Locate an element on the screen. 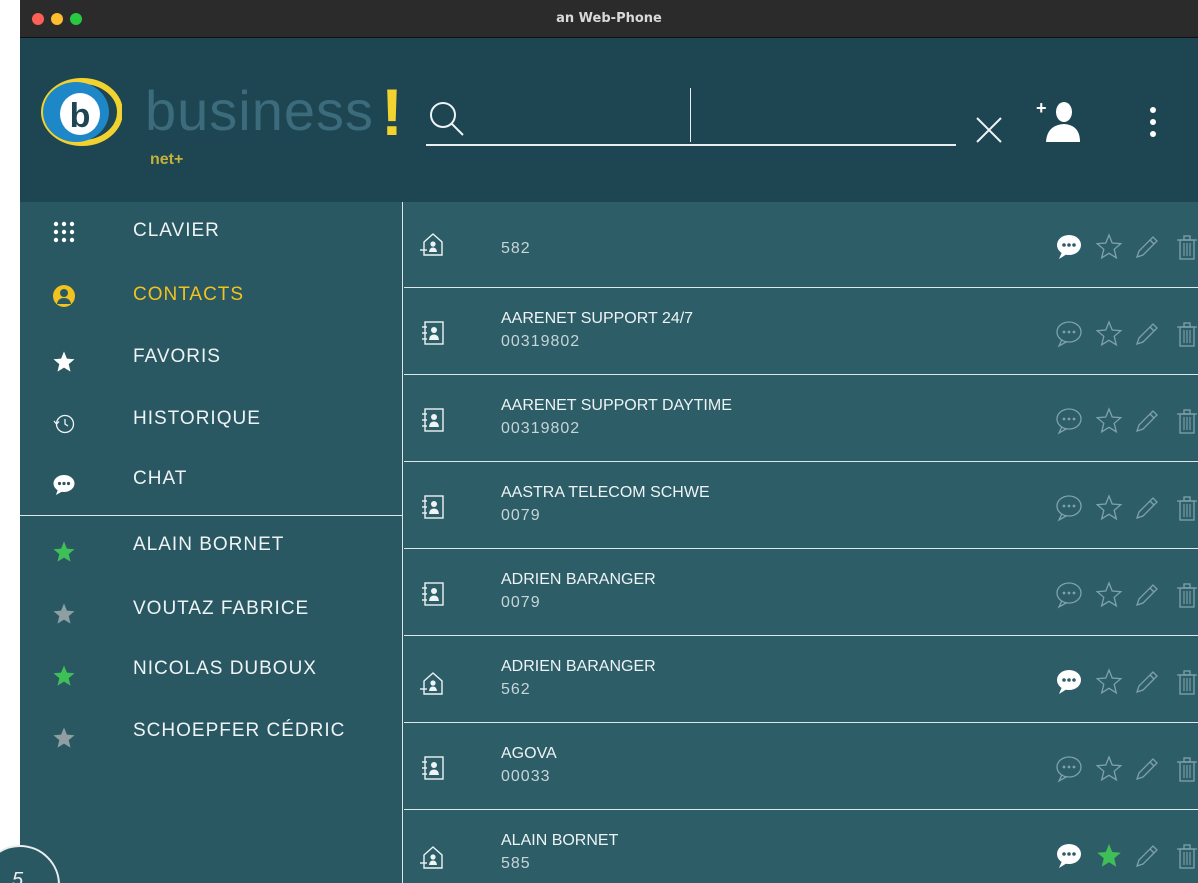 The width and height of the screenshot is (1198, 883). contact-number: 582 is located at coordinates (516, 248).